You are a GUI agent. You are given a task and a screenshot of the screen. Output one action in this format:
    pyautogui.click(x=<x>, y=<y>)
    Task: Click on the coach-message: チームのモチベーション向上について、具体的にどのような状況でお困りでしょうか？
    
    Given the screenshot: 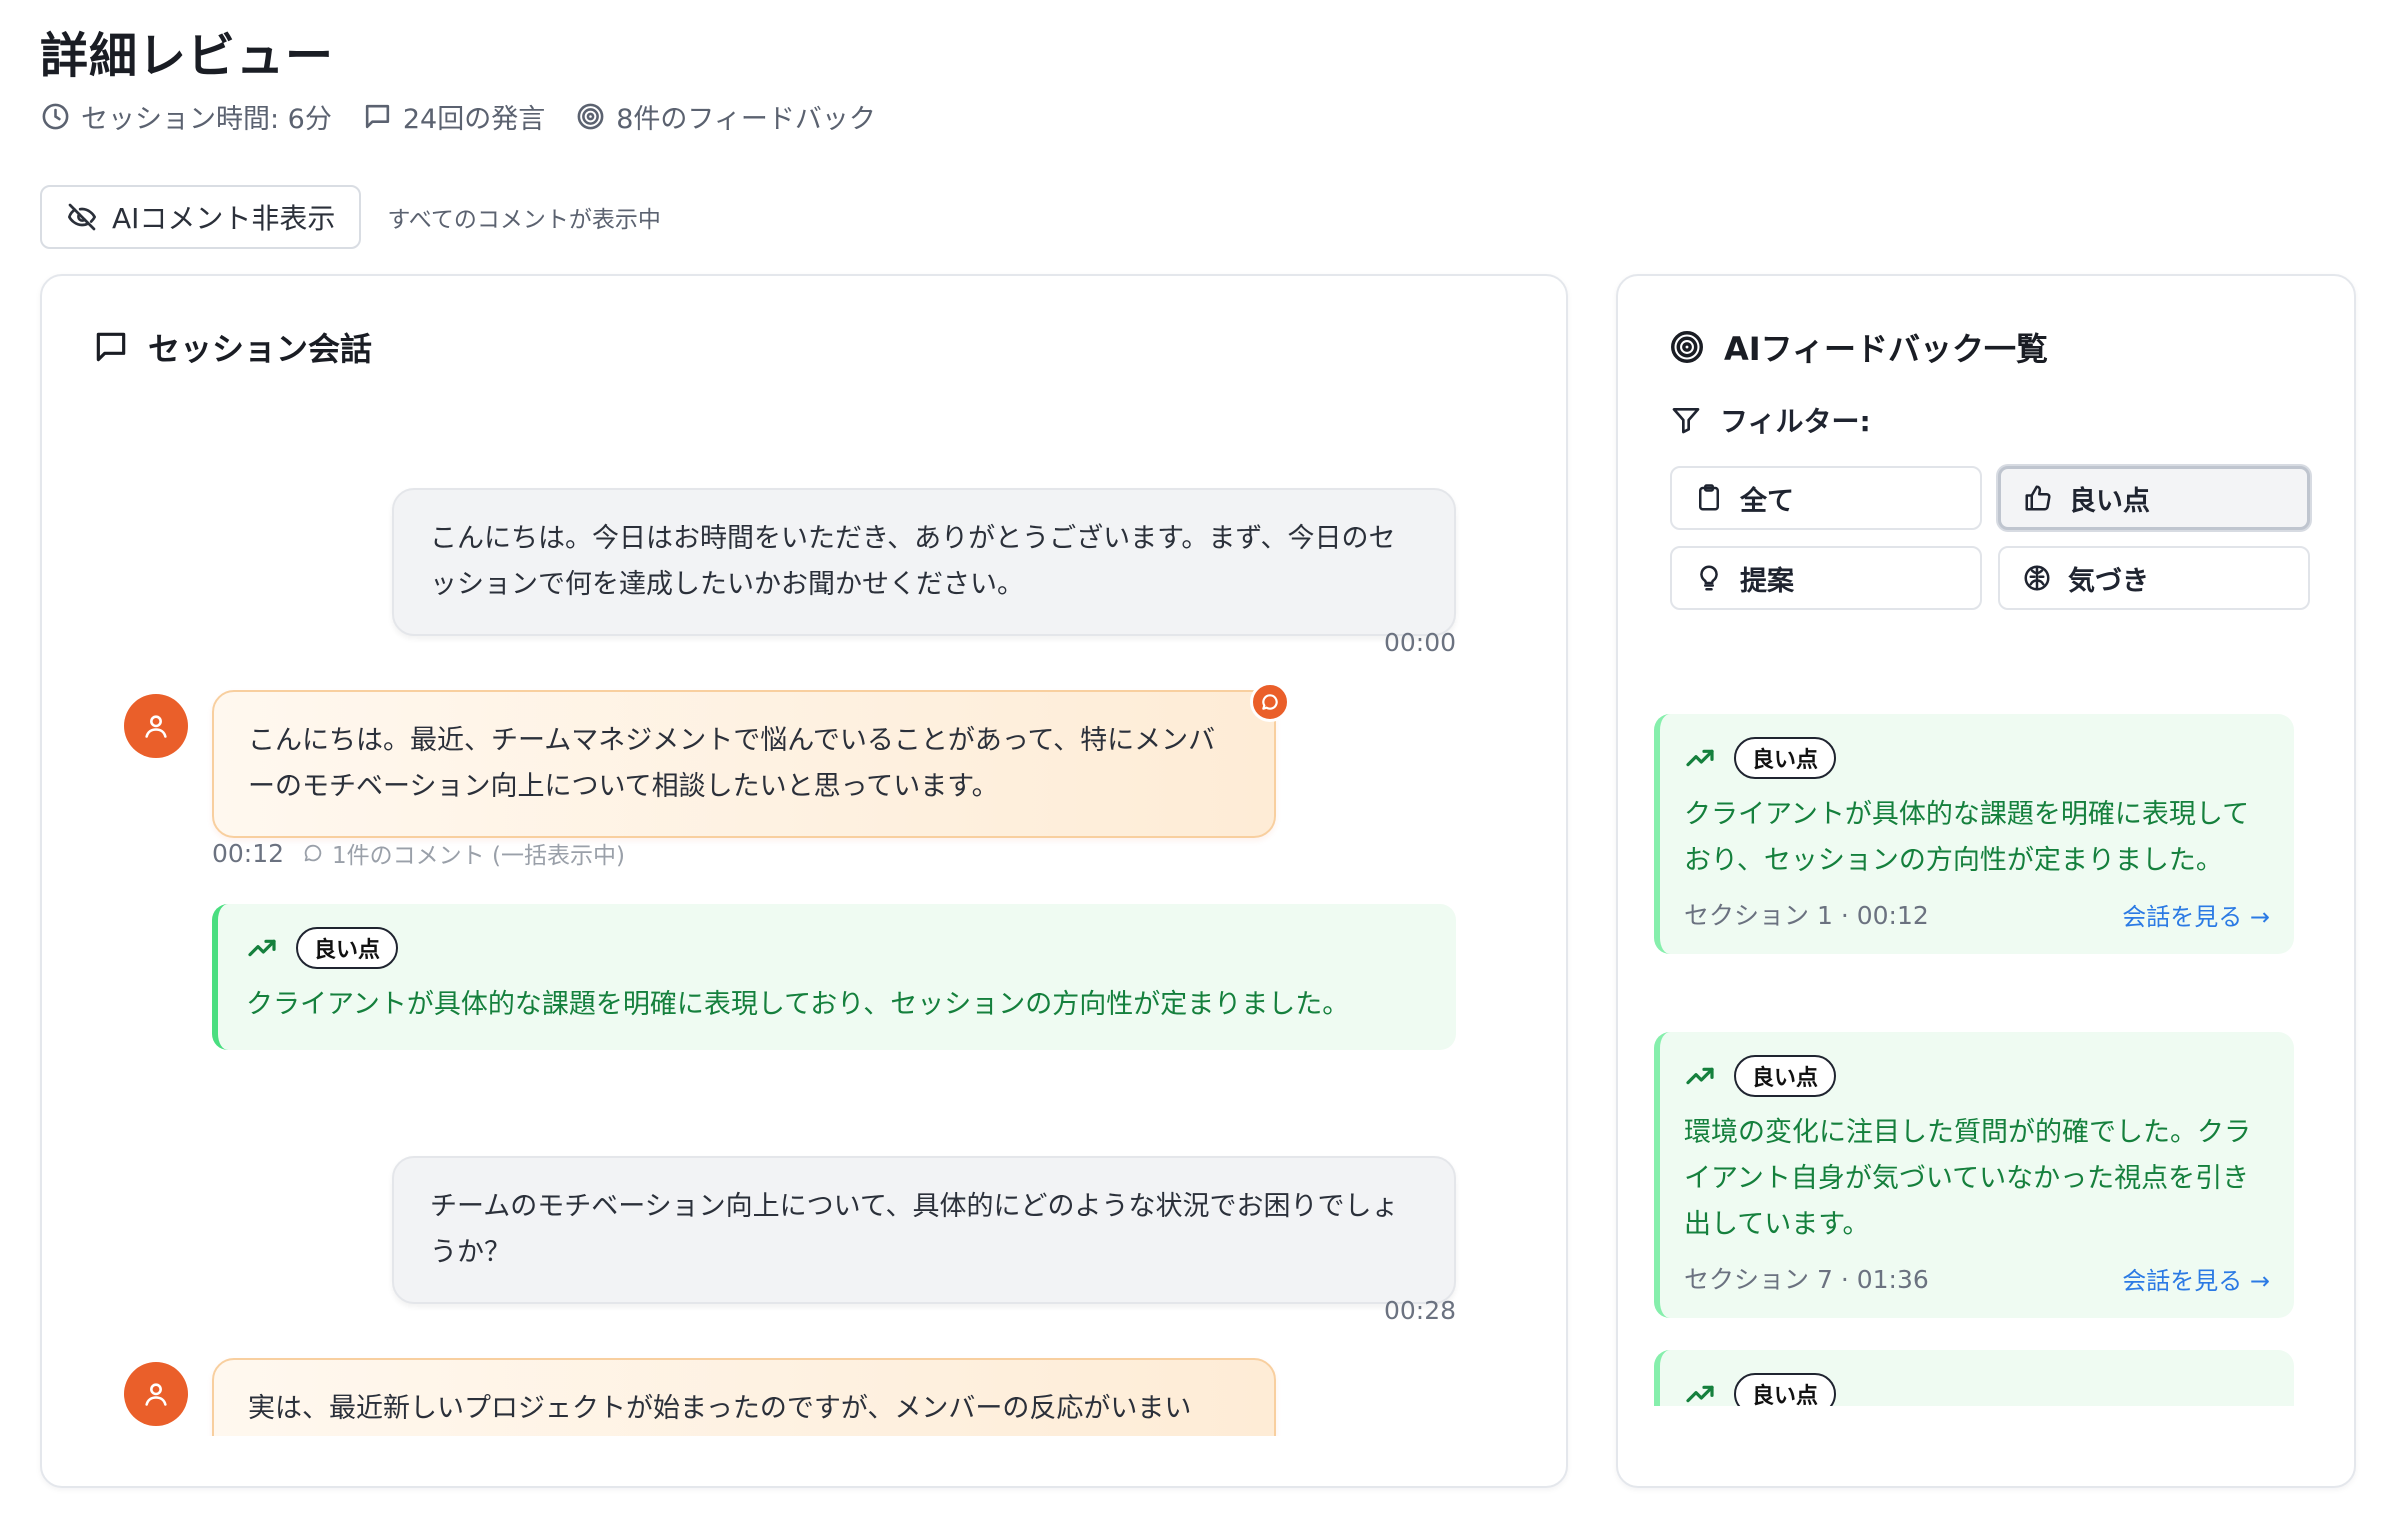 What is the action you would take?
    pyautogui.click(x=924, y=1230)
    